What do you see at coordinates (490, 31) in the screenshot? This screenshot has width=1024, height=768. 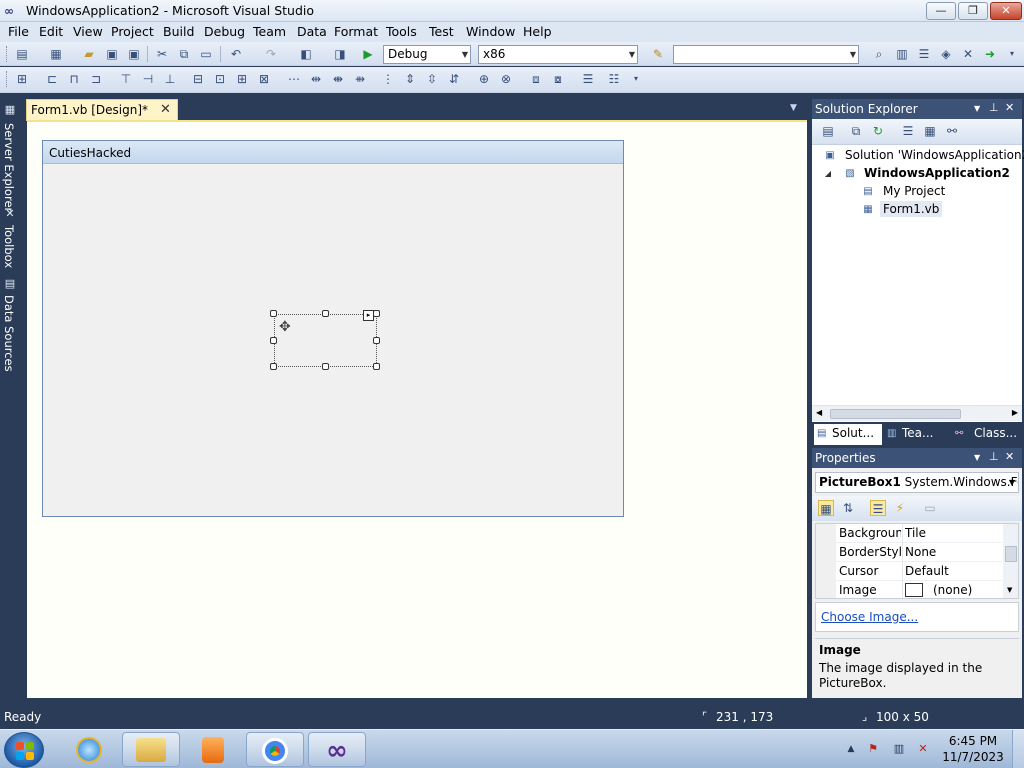 I see `menu-window: Window` at bounding box center [490, 31].